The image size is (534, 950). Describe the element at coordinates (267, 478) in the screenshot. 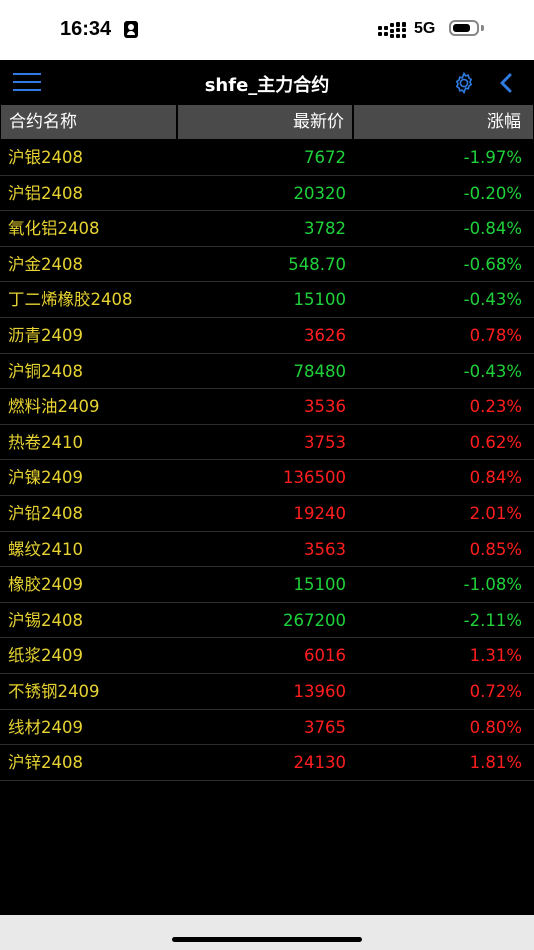

I see `table-row: 沪镍2409 136500 0.84%` at that location.